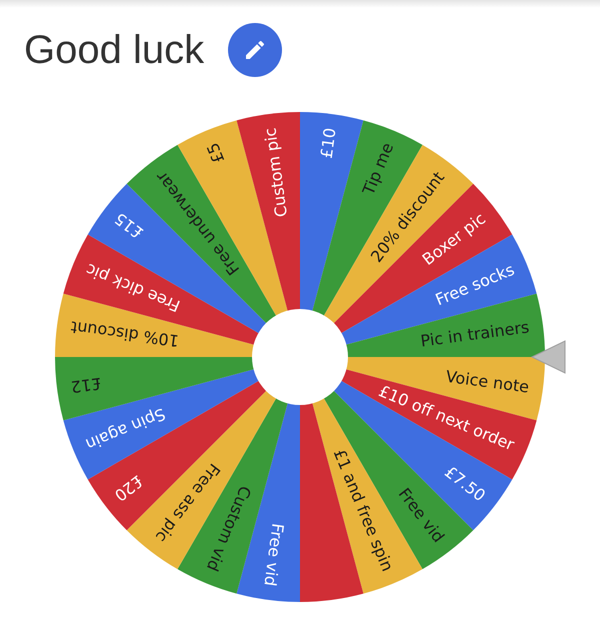 The image size is (600, 629). Describe the element at coordinates (128, 489) in the screenshot. I see `segment-label: £20` at that location.